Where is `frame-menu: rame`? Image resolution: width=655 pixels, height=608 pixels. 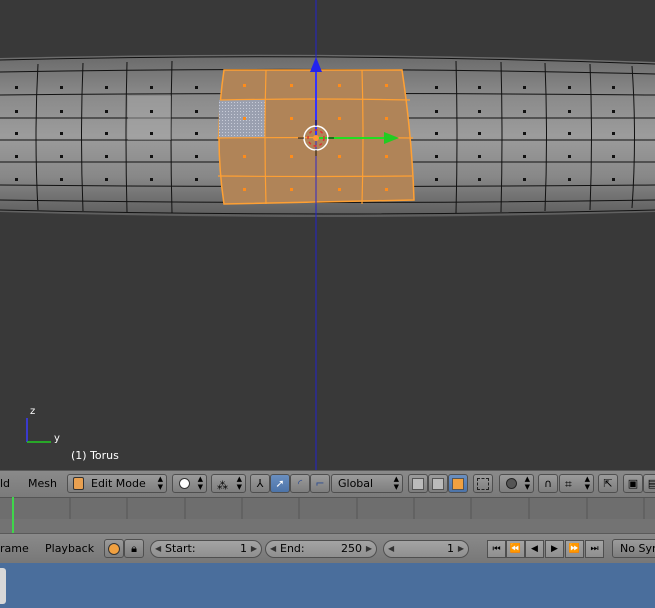 frame-menu: rame is located at coordinates (14, 548).